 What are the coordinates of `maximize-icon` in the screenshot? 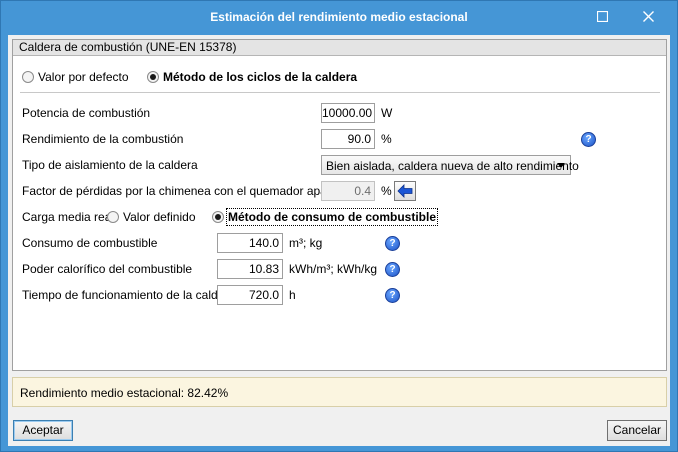 It's located at (602, 16).